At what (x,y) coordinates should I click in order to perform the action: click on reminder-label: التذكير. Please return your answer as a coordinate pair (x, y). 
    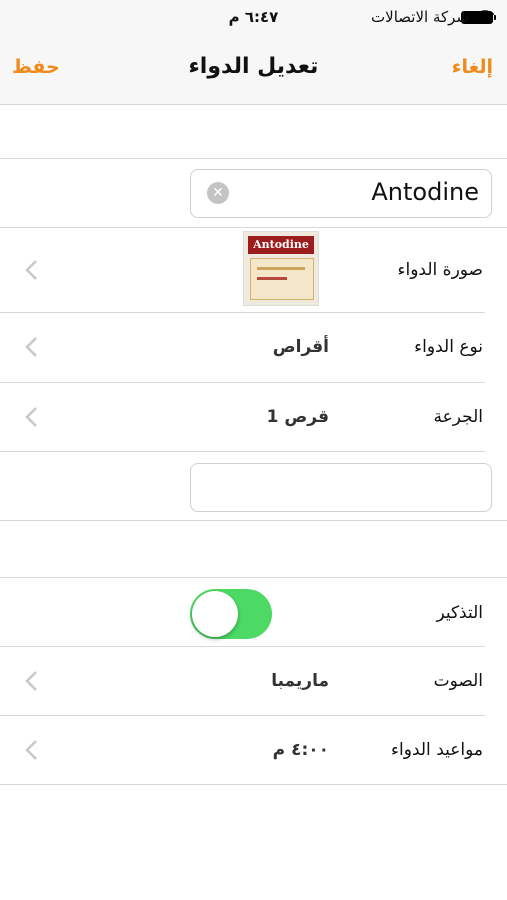
    Looking at the image, I should click on (459, 613).